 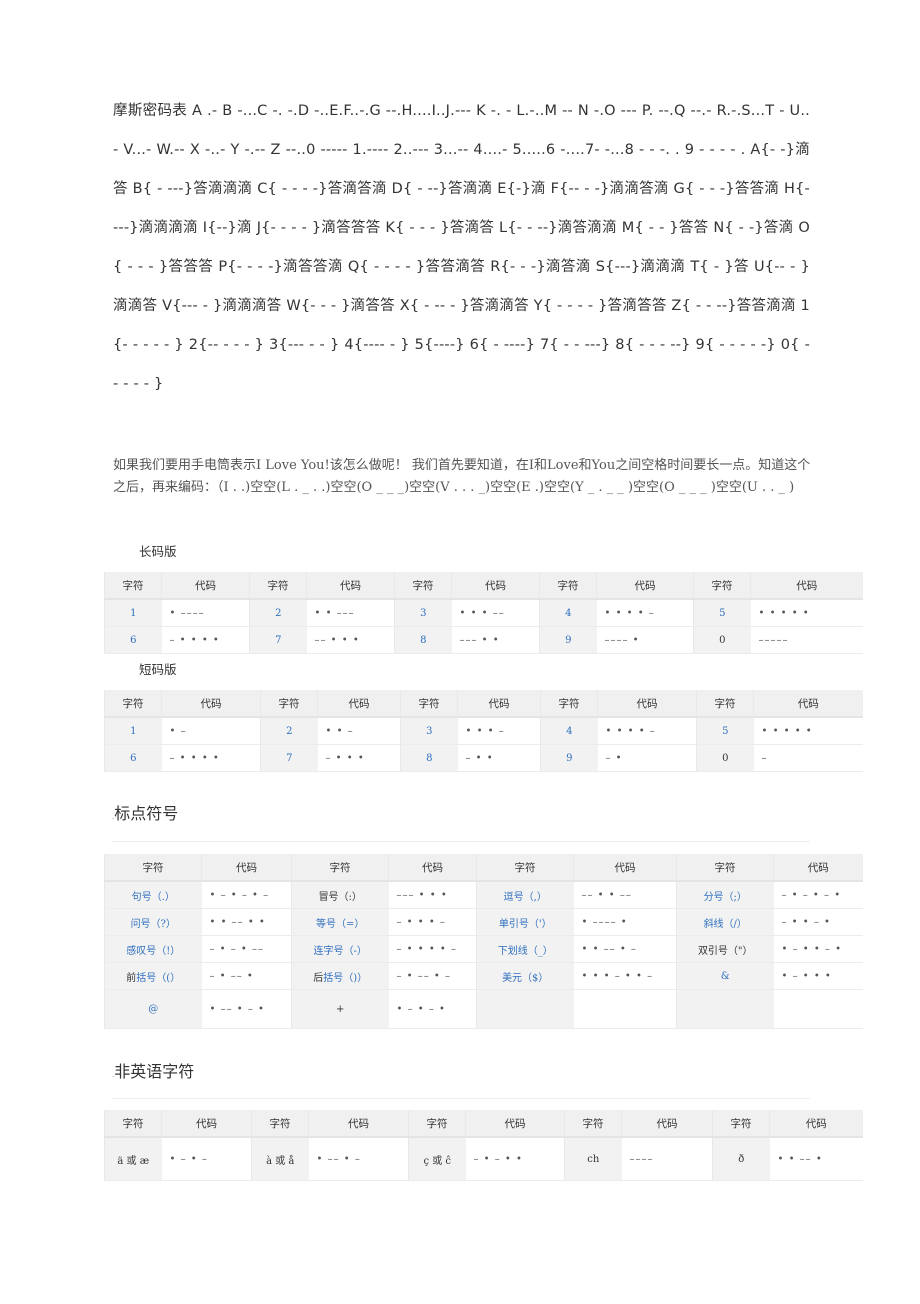 I want to click on char-link: &, so click(x=725, y=976).